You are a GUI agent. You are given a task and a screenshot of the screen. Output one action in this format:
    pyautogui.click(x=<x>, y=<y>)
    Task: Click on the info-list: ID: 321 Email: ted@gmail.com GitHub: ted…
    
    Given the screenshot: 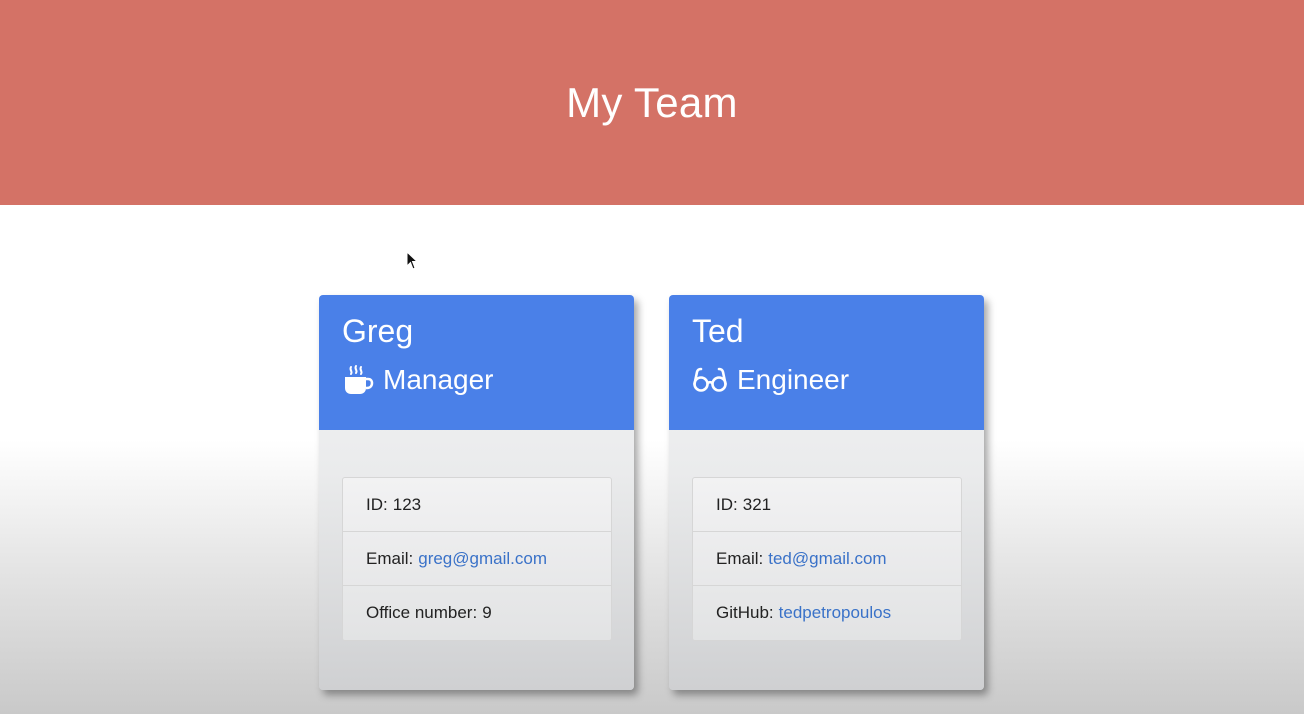 What is the action you would take?
    pyautogui.click(x=827, y=559)
    